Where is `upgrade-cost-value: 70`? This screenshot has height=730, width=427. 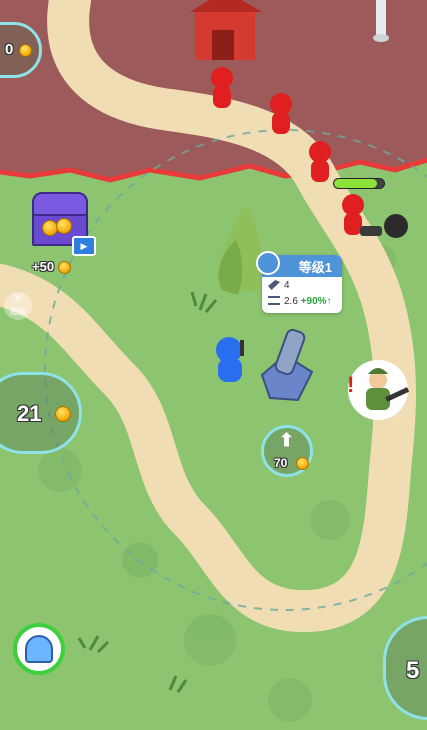
upgrade-cost-value: 70 is located at coordinates (281, 463).